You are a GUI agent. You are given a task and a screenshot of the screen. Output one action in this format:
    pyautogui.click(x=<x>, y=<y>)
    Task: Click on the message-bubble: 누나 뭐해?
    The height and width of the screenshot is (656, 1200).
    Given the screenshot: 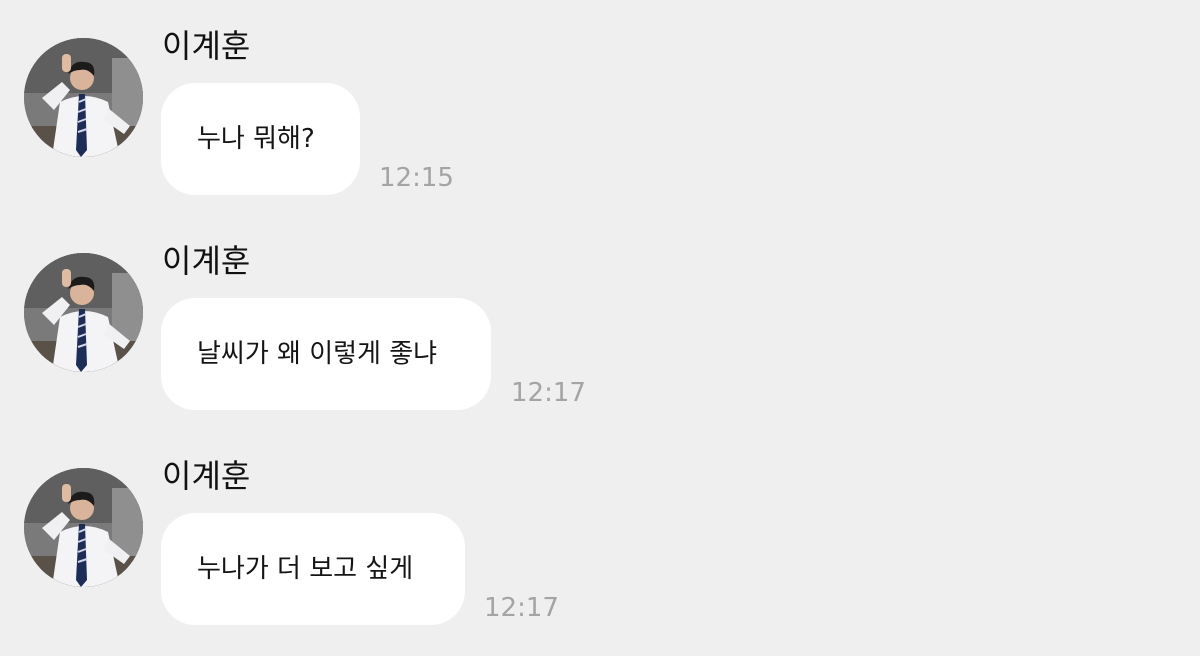 What is the action you would take?
    pyautogui.click(x=260, y=139)
    